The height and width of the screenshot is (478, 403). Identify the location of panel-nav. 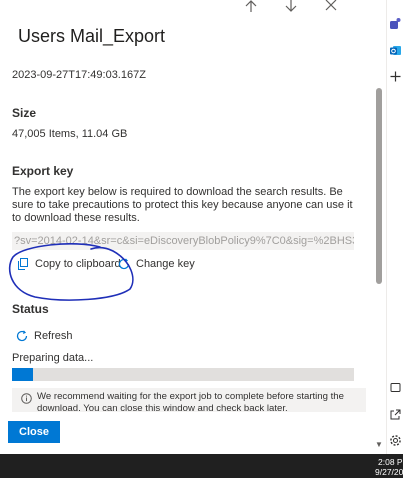
(291, 6).